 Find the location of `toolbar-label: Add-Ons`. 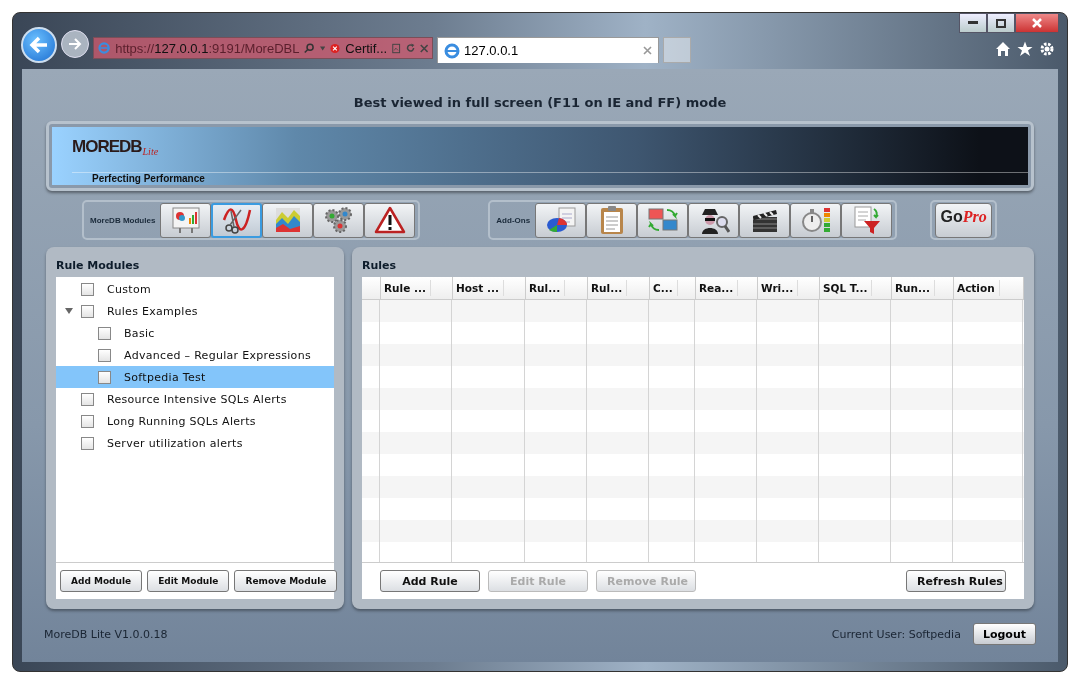

toolbar-label: Add-Ons is located at coordinates (513, 220).